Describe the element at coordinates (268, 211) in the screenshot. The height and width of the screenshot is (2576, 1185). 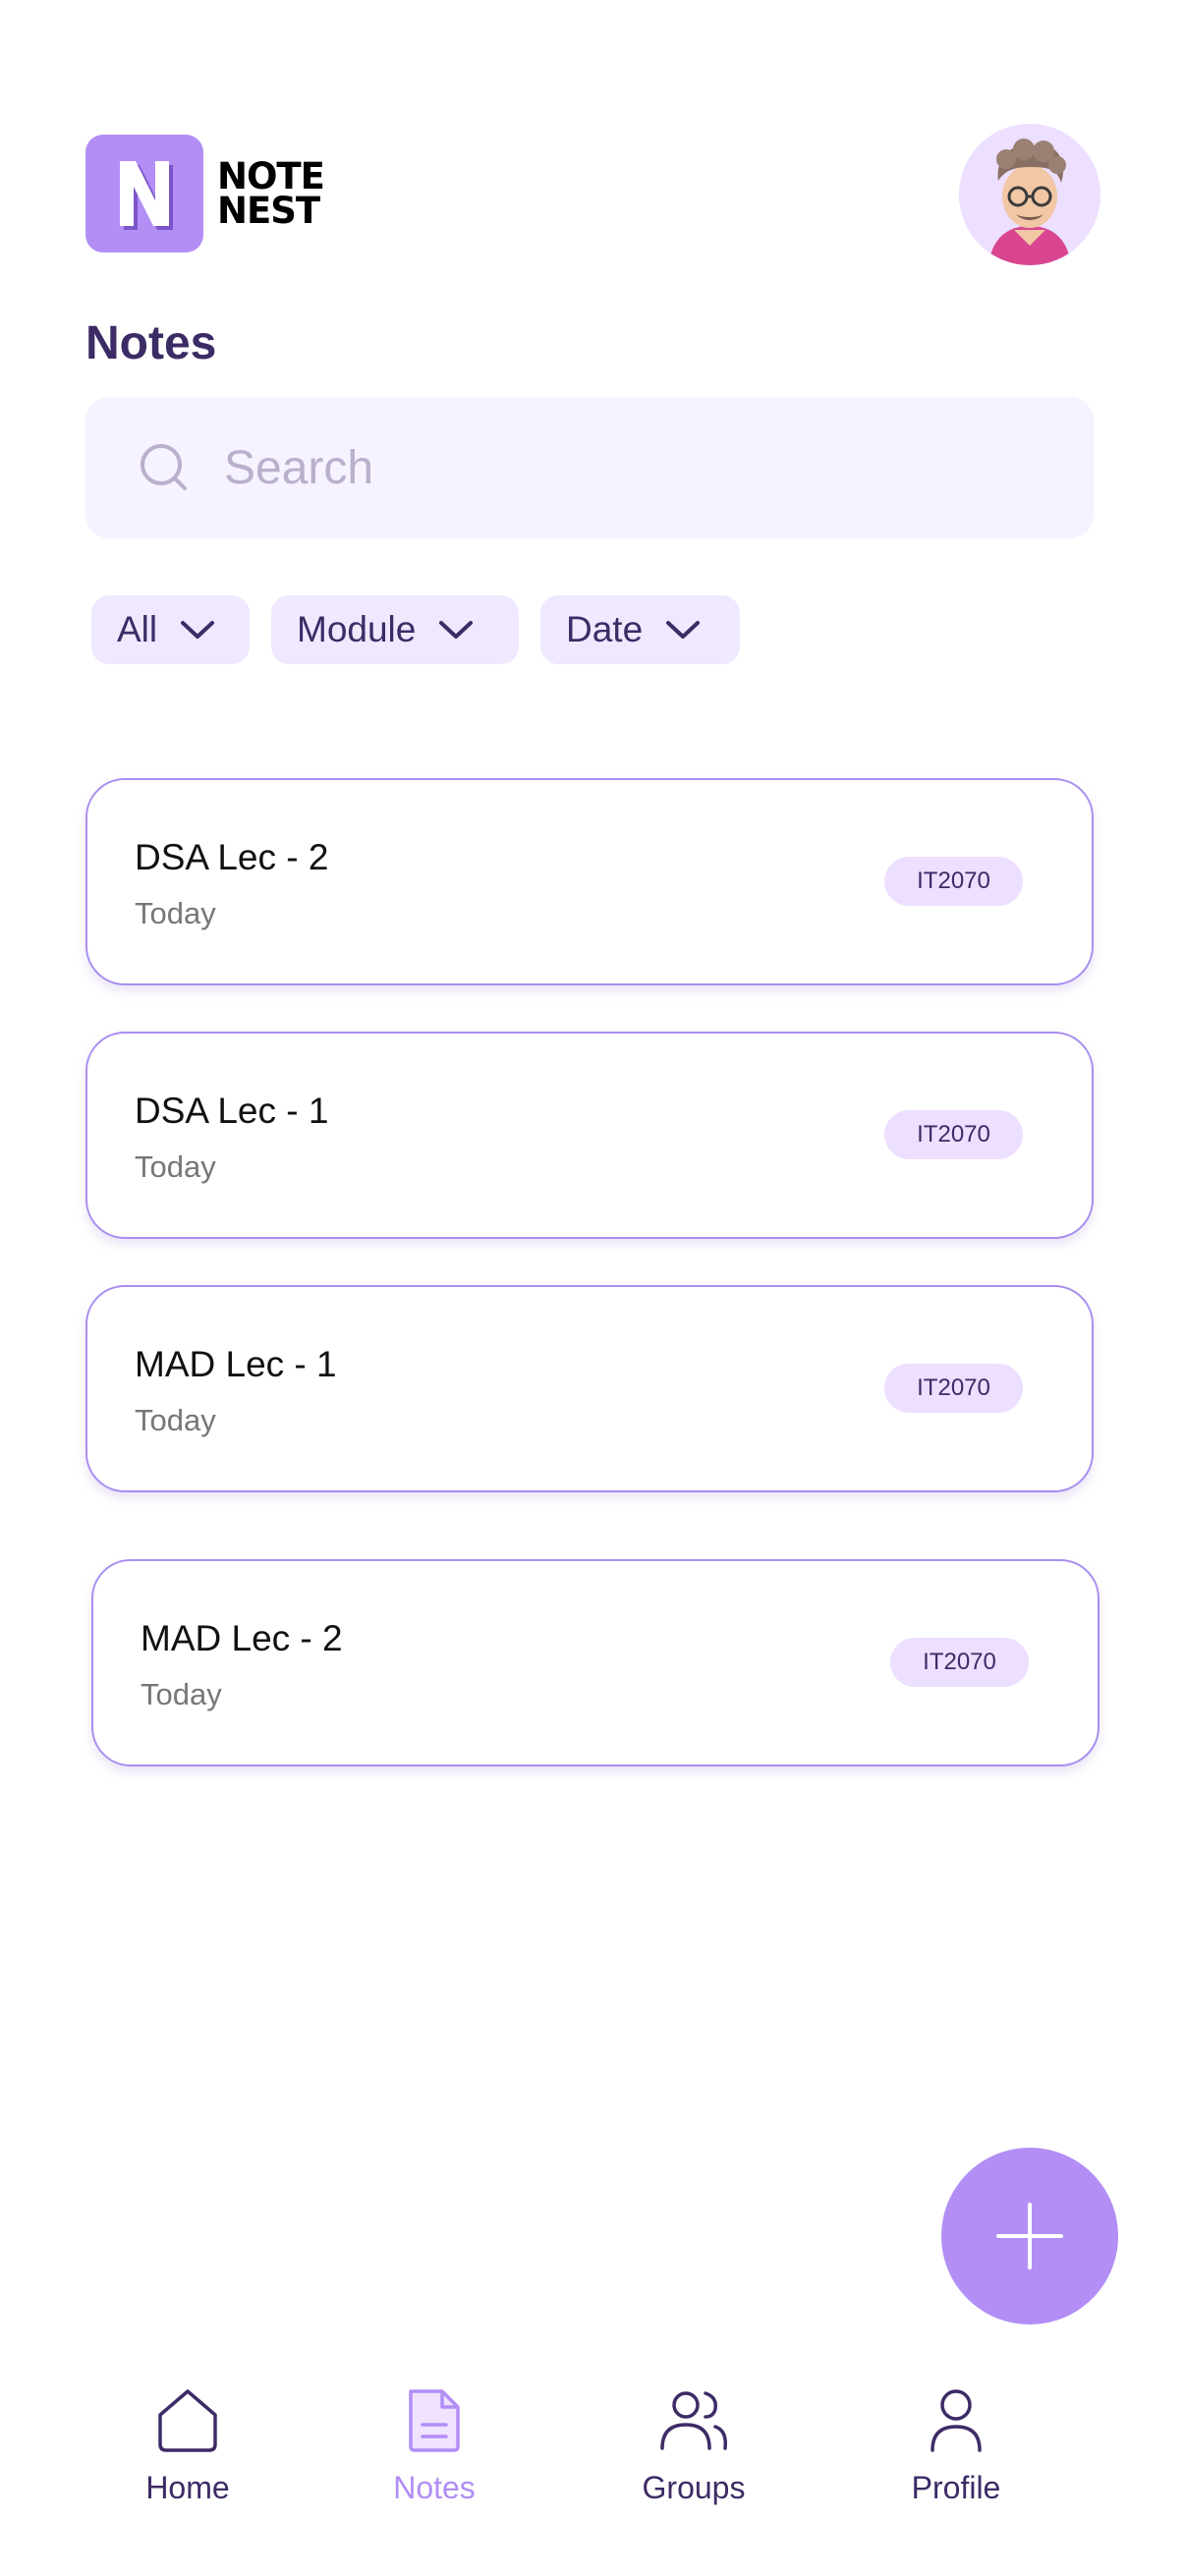
I see `logo-line-2: NEST` at that location.